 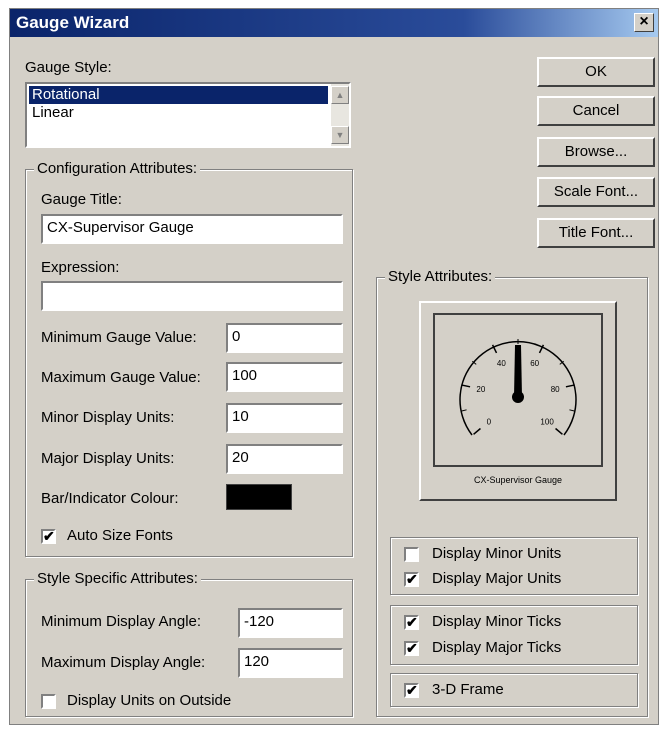 What do you see at coordinates (117, 168) in the screenshot?
I see `configuration-attributes-legend: Configuration Attributes:` at bounding box center [117, 168].